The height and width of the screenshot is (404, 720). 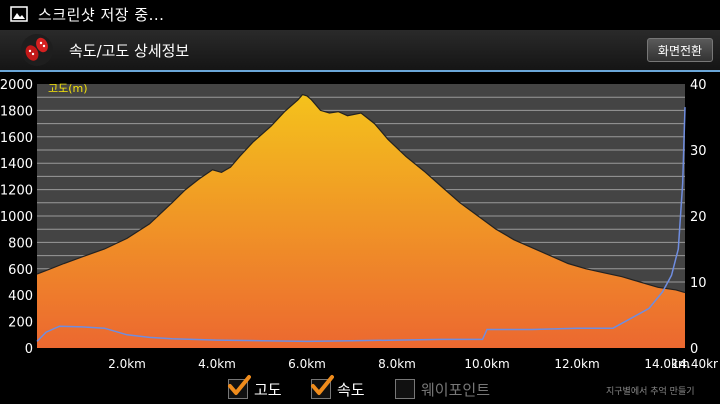 I want to click on waypoint-option-label: 웨이포인트, so click(x=456, y=390).